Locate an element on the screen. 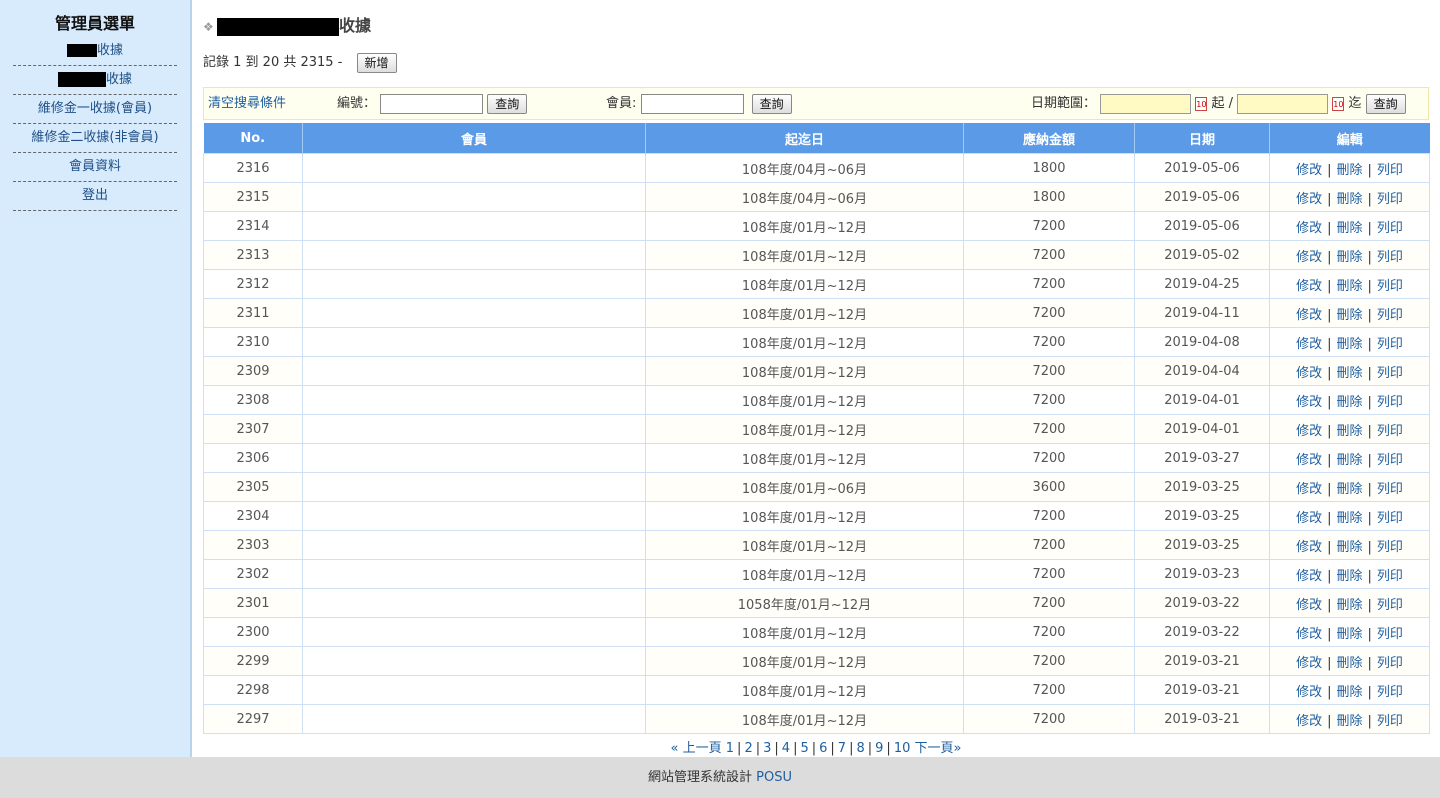  sidebar-item-receipt-1: 收據 is located at coordinates (95, 51).